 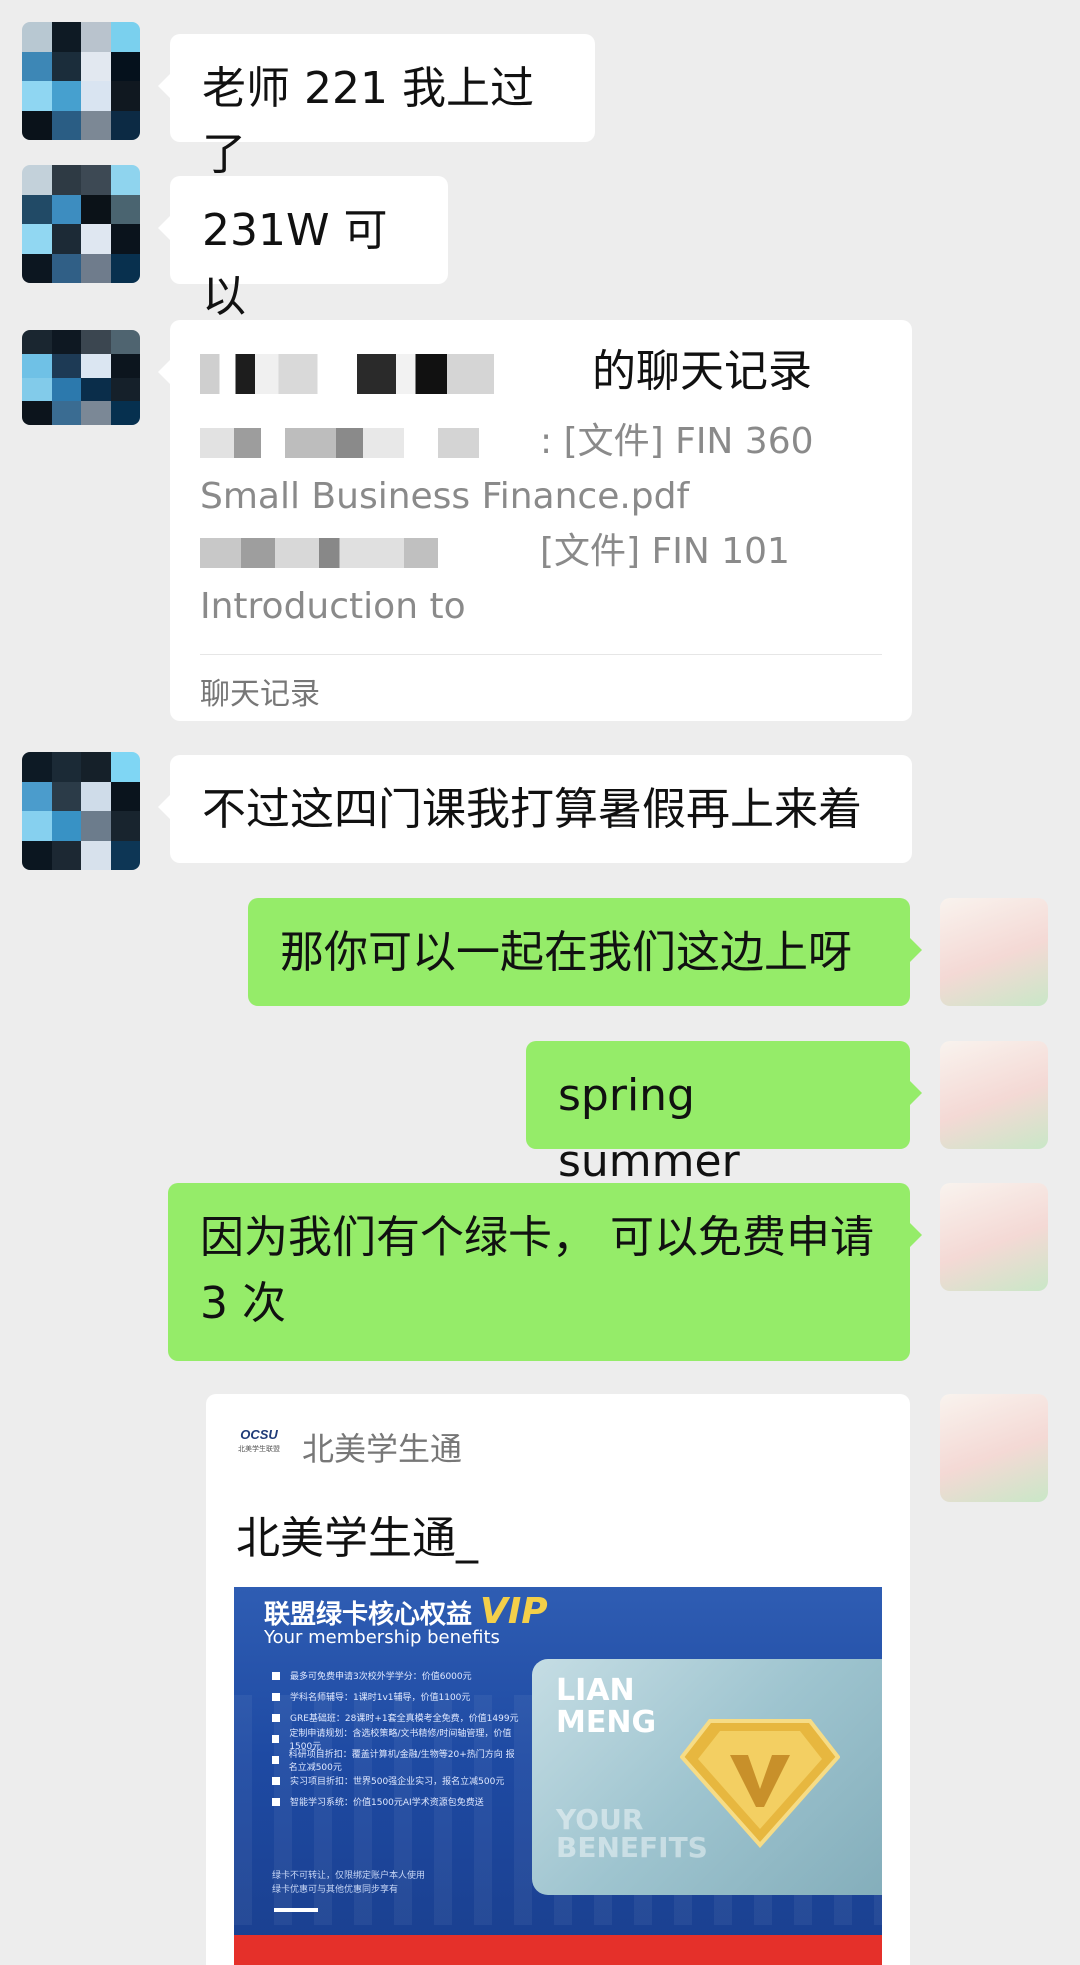 I want to click on benefit-text: 实习项目折扣：世界500强企业实习，报名立减500元, so click(x=397, y=1782).